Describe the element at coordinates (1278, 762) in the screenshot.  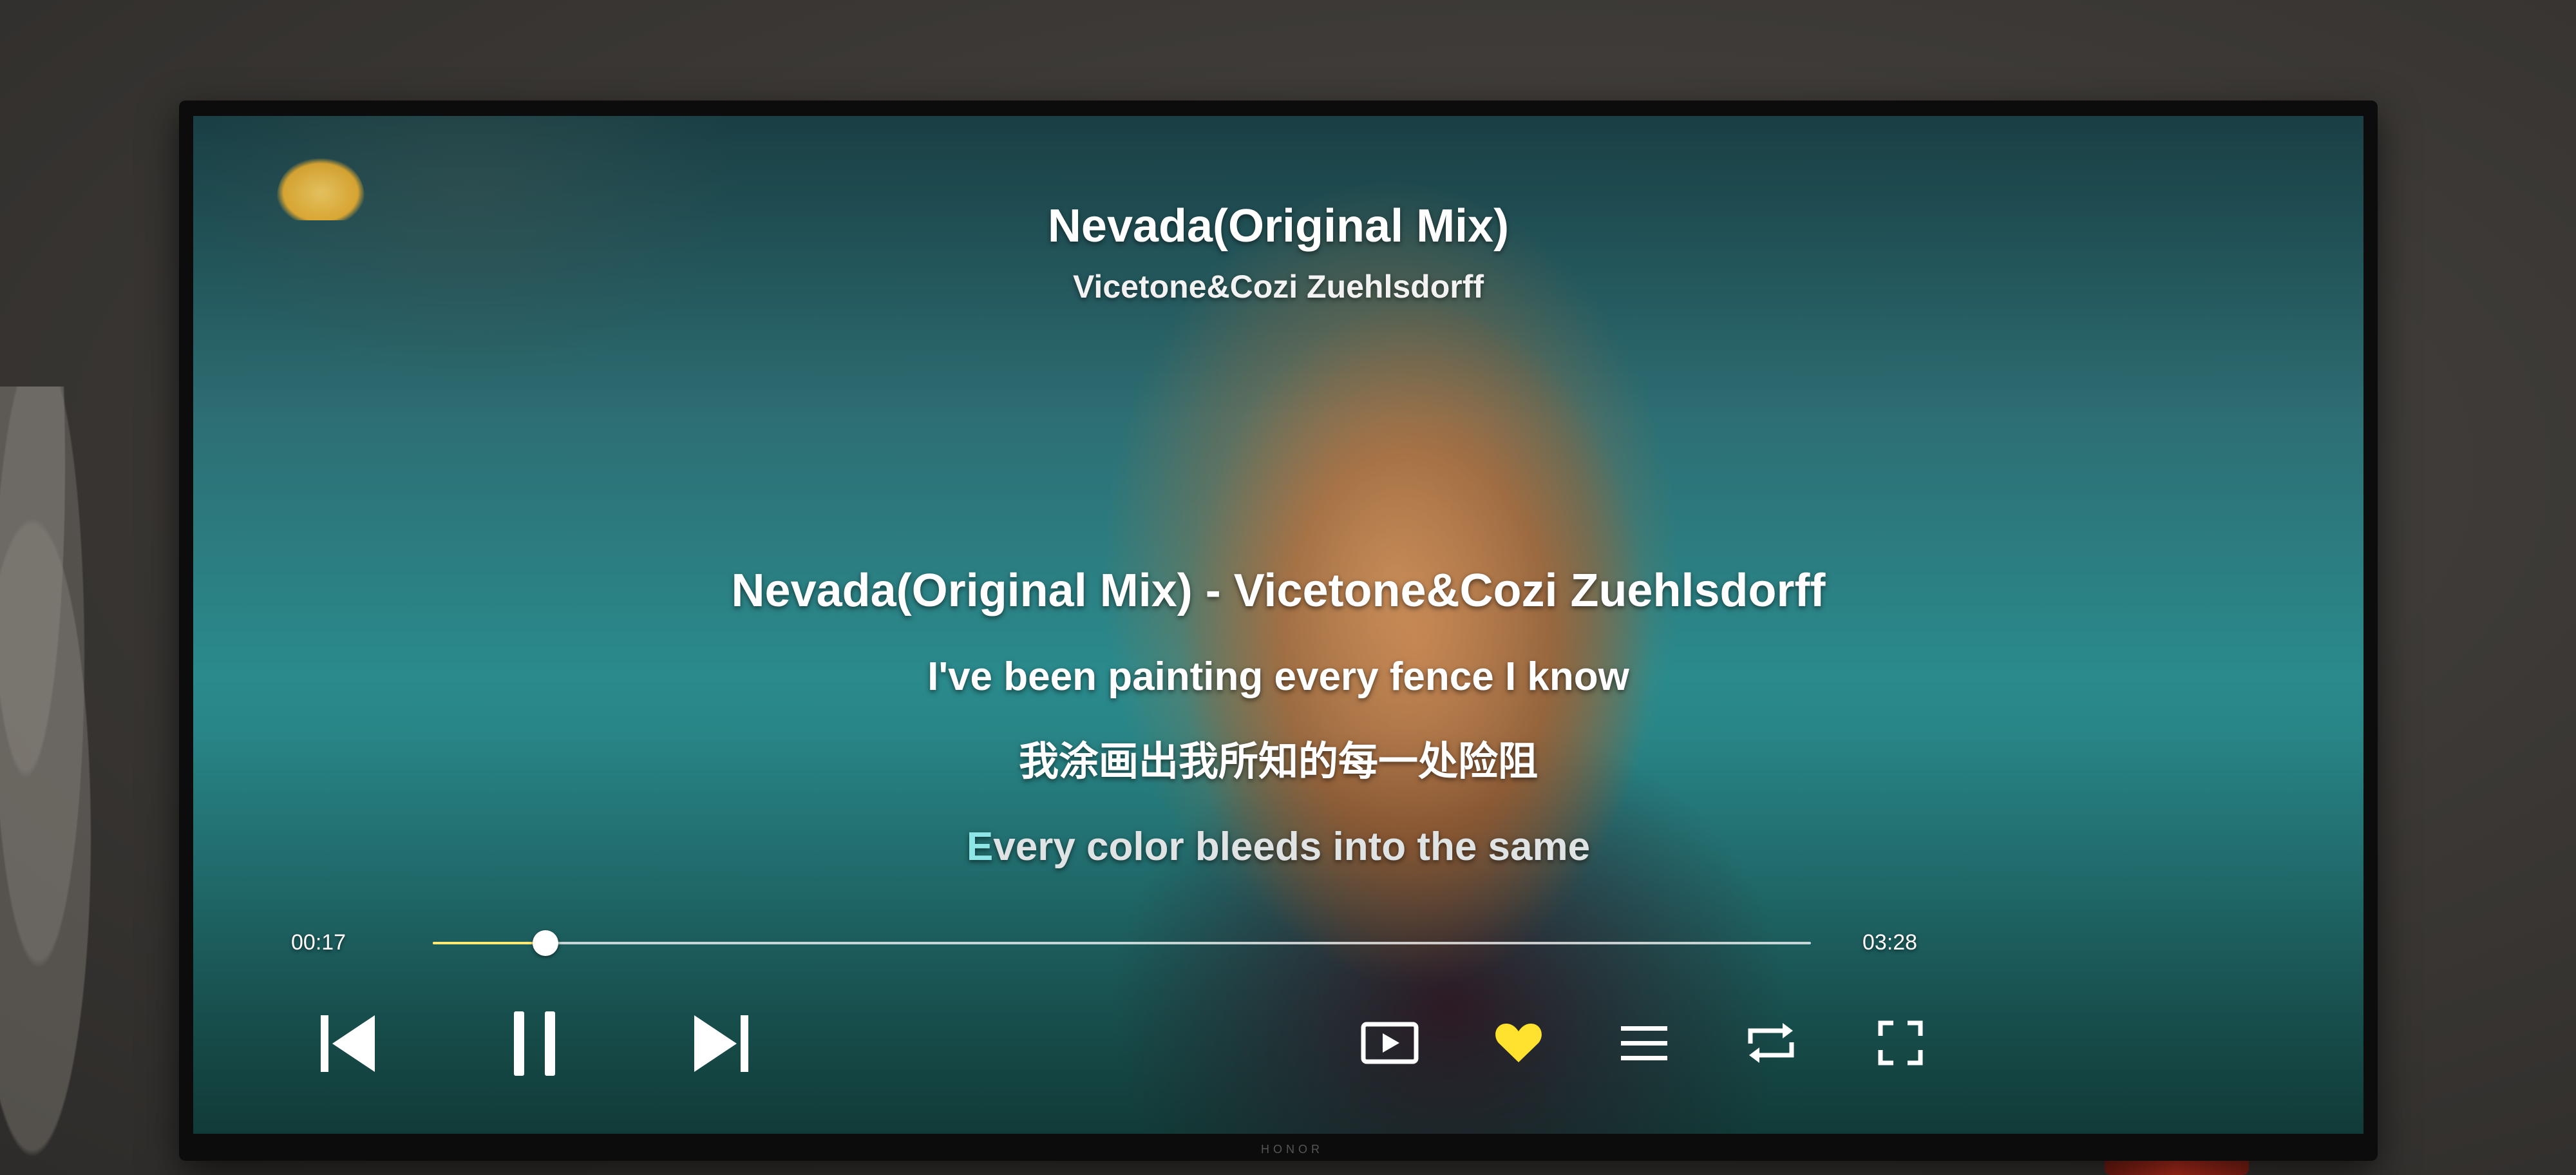
I see `lyric-translation: 我涂画出我所知的每一处险阻` at that location.